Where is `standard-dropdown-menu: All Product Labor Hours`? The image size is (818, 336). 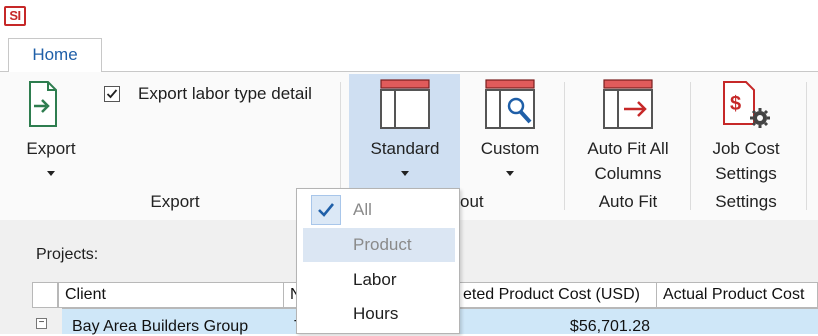 standard-dropdown-menu: All Product Labor Hours is located at coordinates (378, 261).